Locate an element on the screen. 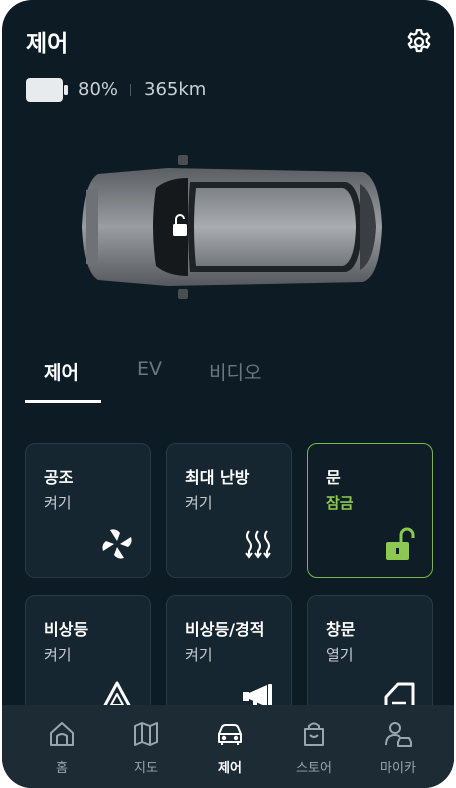  car-top-view is located at coordinates (232, 227).